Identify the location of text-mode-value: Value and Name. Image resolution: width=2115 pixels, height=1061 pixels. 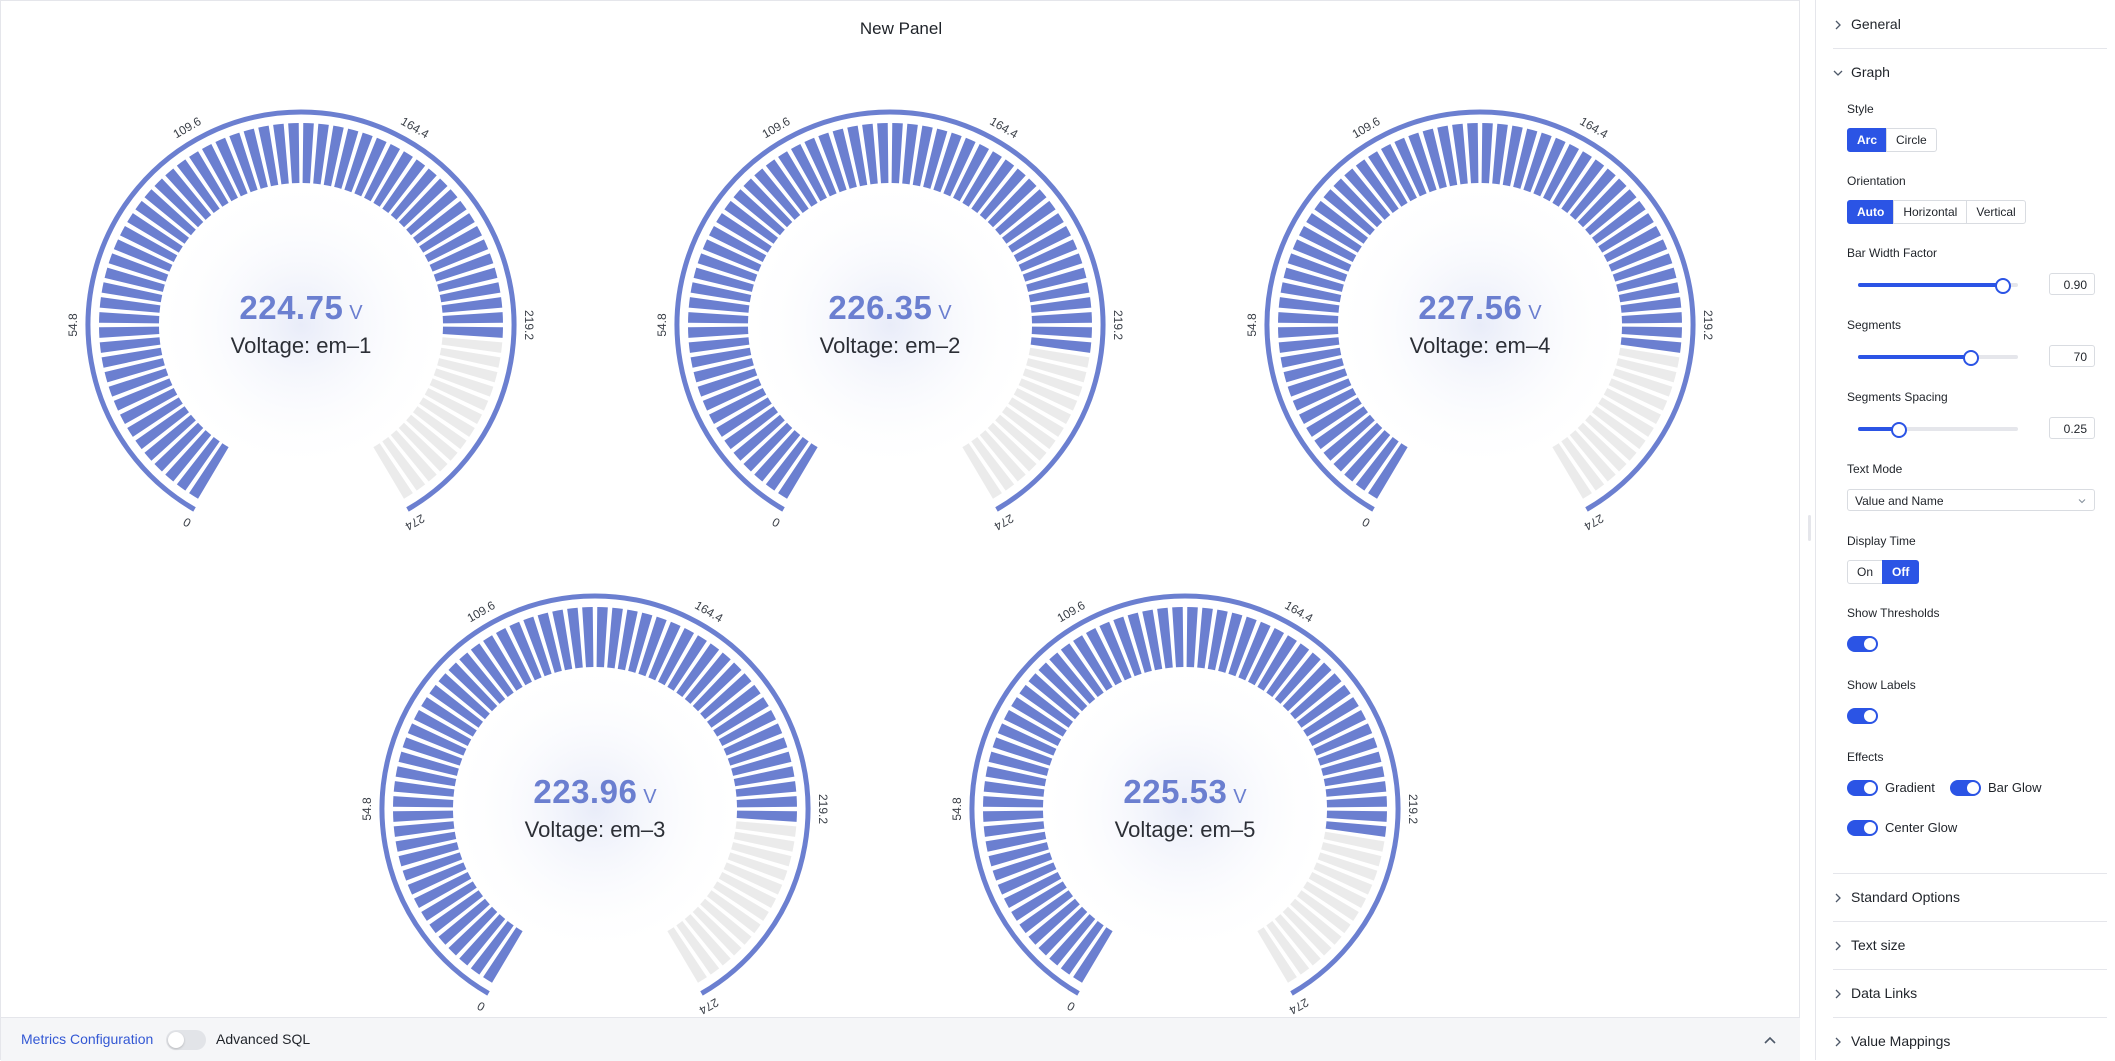
(1899, 501).